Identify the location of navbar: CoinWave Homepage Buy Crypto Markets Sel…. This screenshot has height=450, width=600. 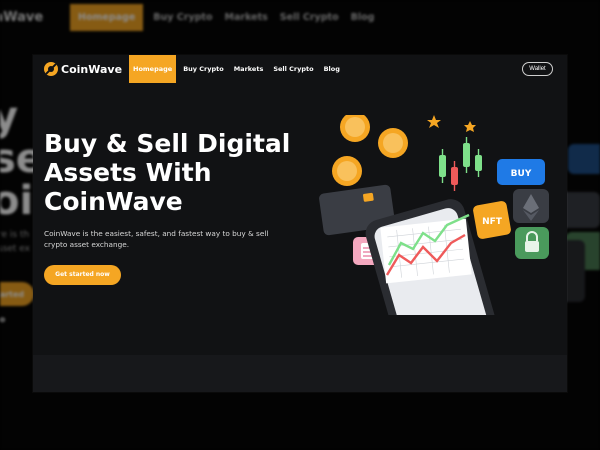
(300, 69).